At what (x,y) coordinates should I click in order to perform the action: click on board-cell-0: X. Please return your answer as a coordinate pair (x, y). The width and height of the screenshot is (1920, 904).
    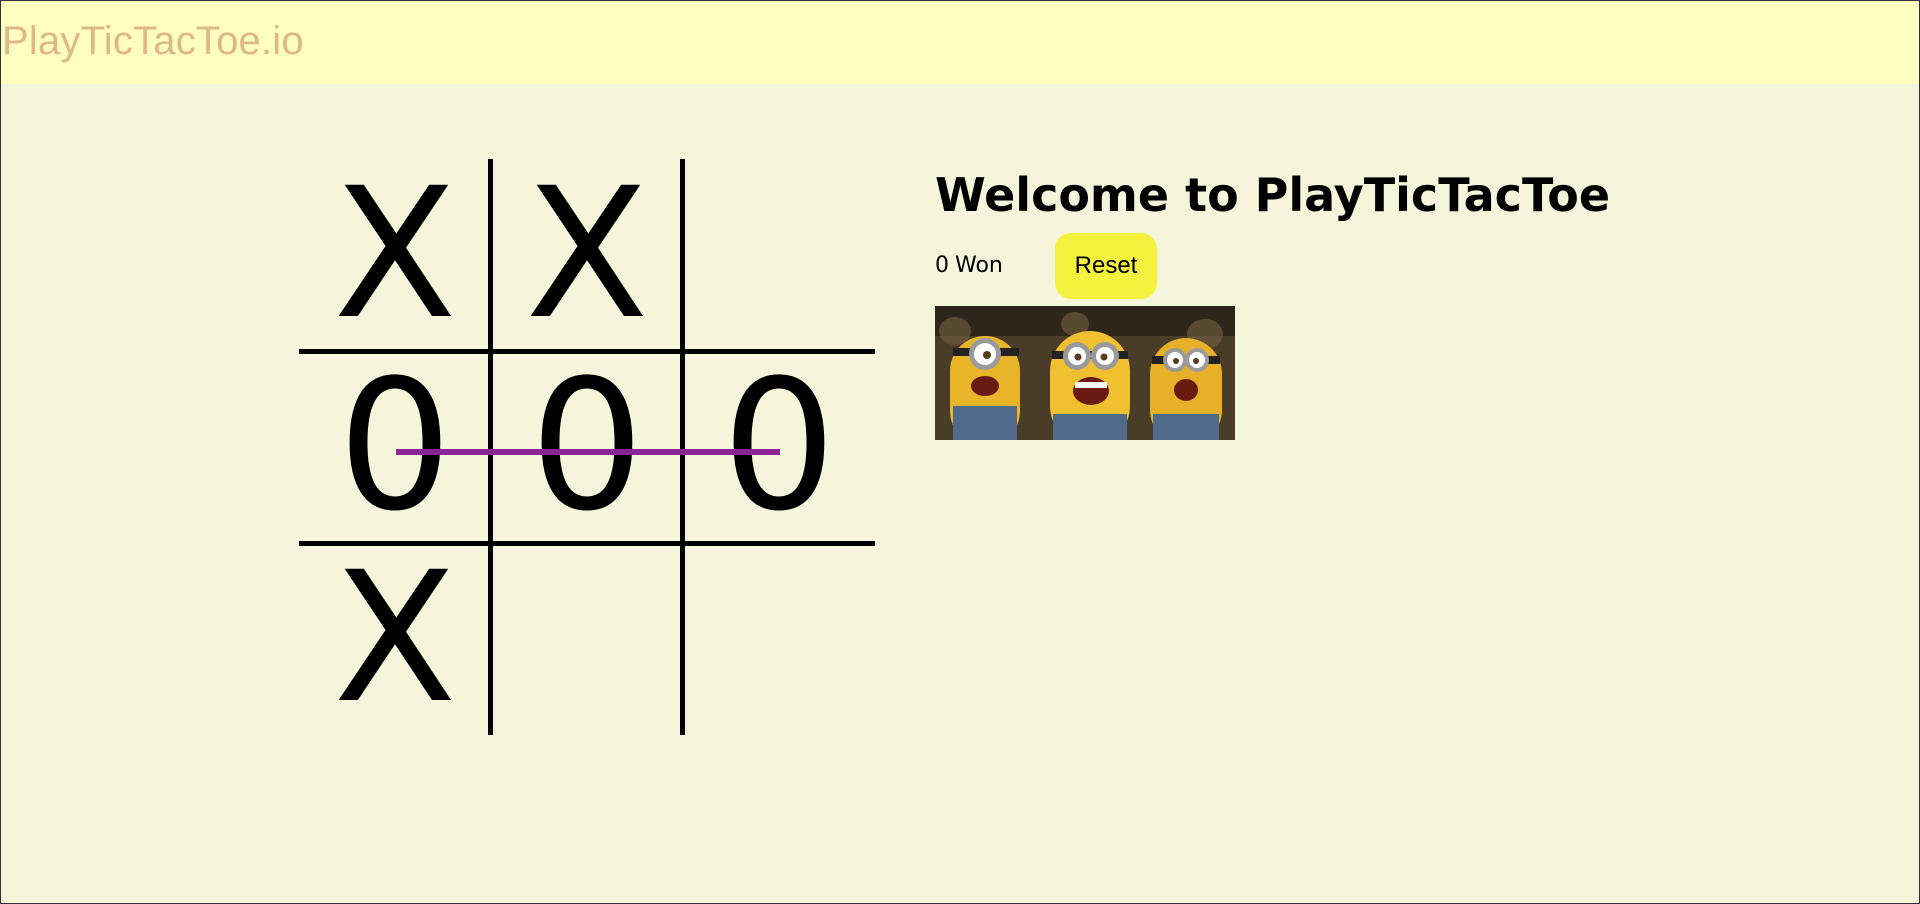
    Looking at the image, I should click on (395, 255).